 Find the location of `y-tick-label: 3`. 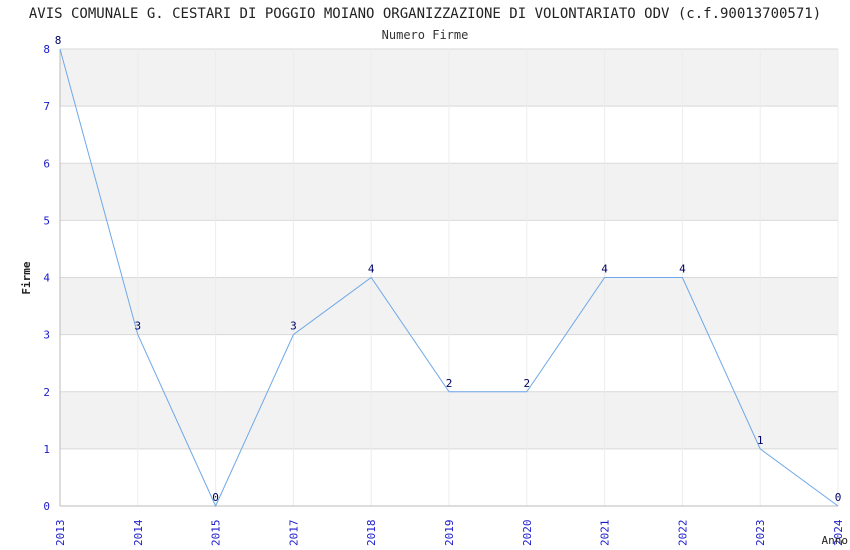

y-tick-label: 3 is located at coordinates (46, 335).